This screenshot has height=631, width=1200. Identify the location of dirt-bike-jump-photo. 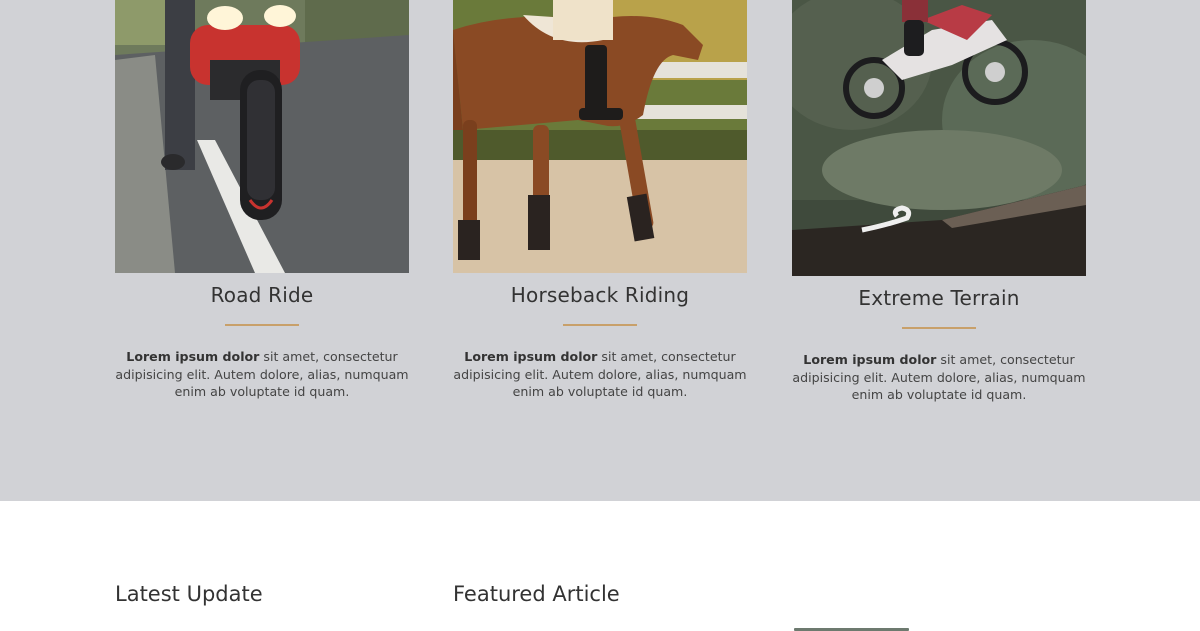
(939, 138).